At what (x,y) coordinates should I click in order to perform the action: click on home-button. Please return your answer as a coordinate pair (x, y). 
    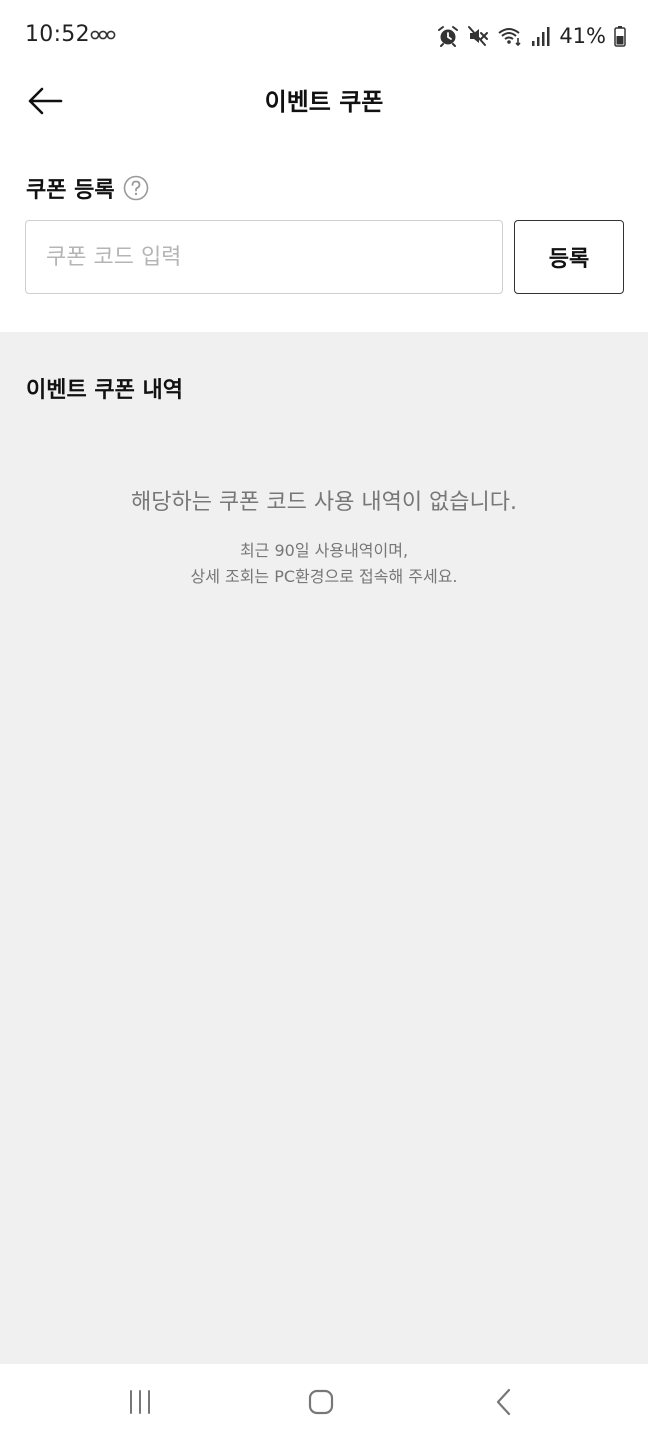
    Looking at the image, I should click on (321, 1402).